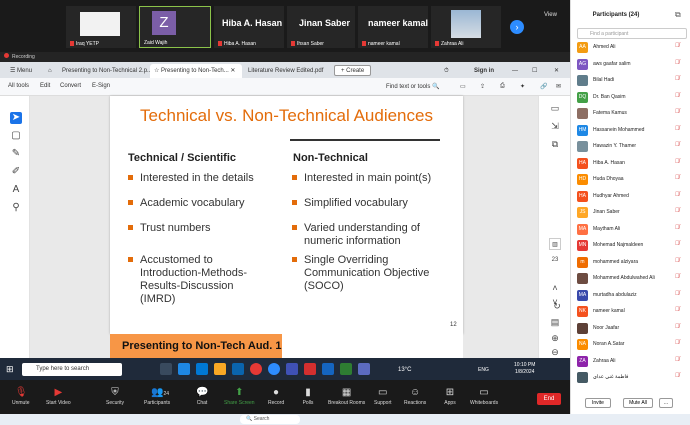 The height and width of the screenshot is (425, 690). What do you see at coordinates (196, 71) in the screenshot?
I see `tab-presenting-2: ☆ Presenting to Non-Tech... ✕` at bounding box center [196, 71].